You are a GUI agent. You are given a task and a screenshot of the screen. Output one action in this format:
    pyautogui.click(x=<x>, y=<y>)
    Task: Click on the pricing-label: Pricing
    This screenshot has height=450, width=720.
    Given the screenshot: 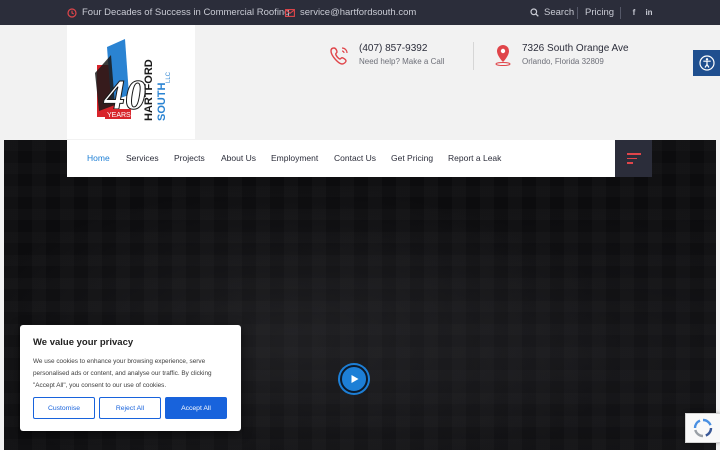 What is the action you would take?
    pyautogui.click(x=599, y=12)
    